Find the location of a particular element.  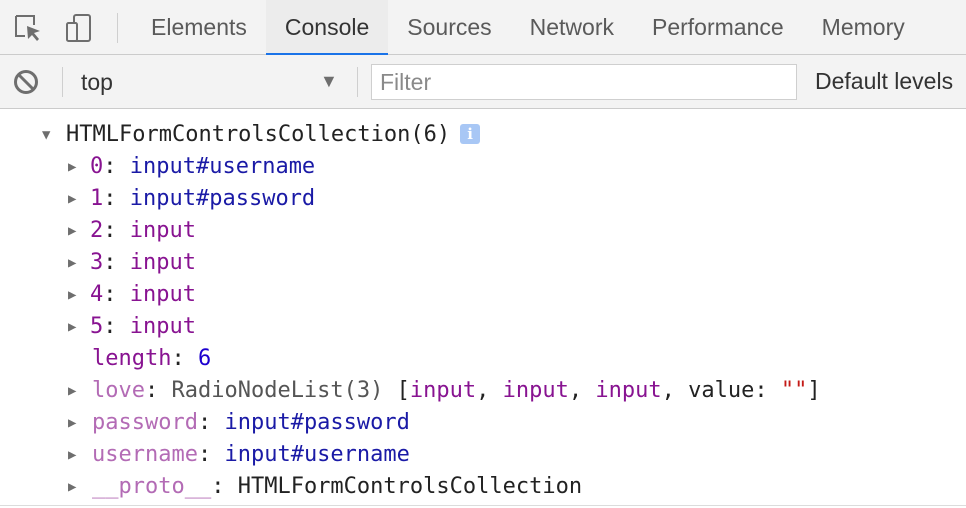

property-key: love is located at coordinates (118, 390).